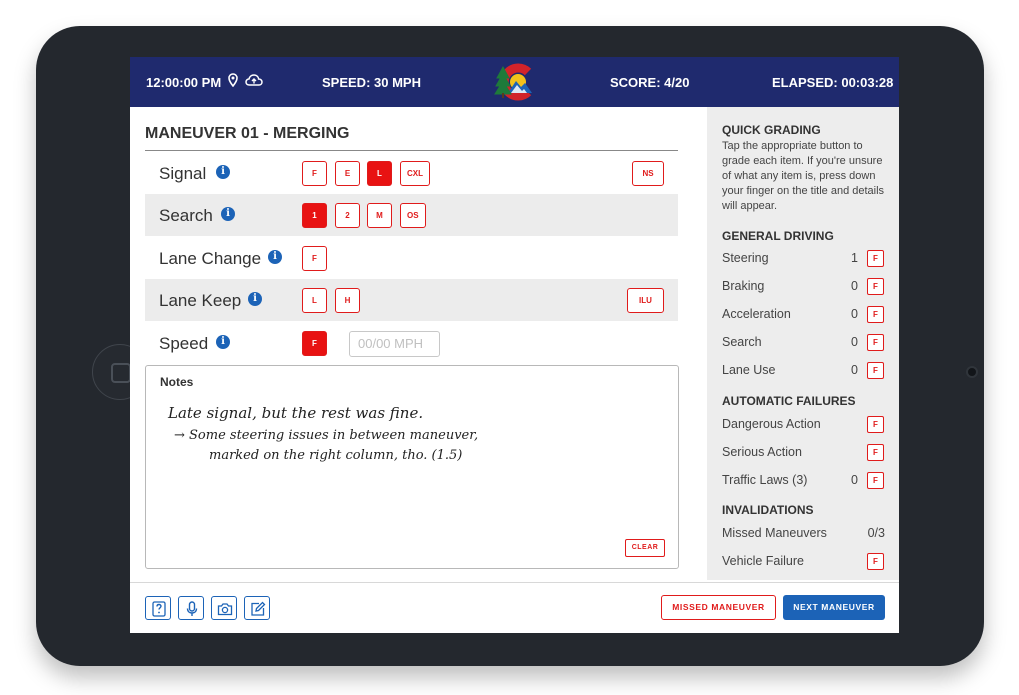 Image resolution: width=1019 pixels, height=695 pixels. What do you see at coordinates (972, 372) in the screenshot?
I see `camera-lens` at bounding box center [972, 372].